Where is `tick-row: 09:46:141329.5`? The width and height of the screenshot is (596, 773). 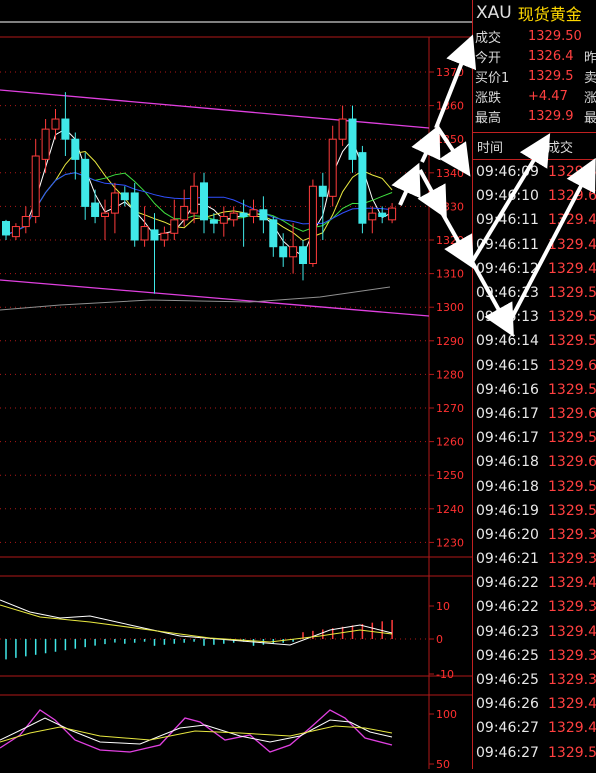 tick-row: 09:46:141329.5 is located at coordinates (534, 341).